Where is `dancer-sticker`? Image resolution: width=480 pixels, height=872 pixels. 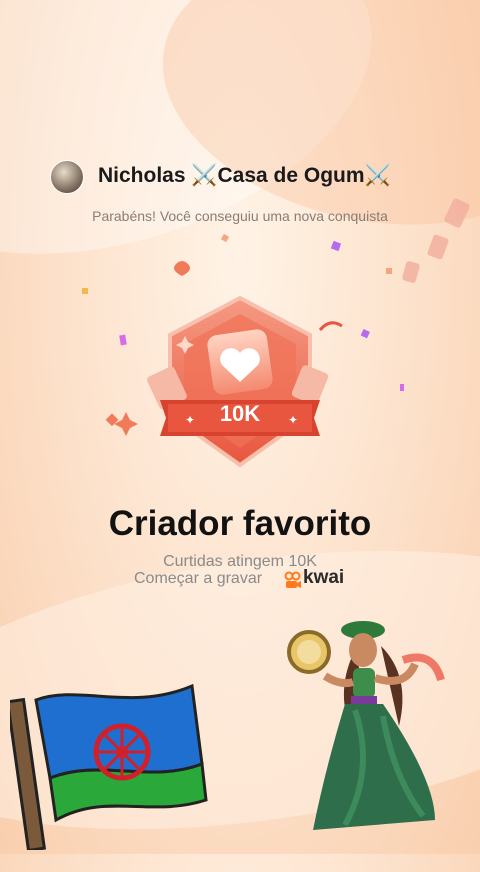 dancer-sticker is located at coordinates (366, 725).